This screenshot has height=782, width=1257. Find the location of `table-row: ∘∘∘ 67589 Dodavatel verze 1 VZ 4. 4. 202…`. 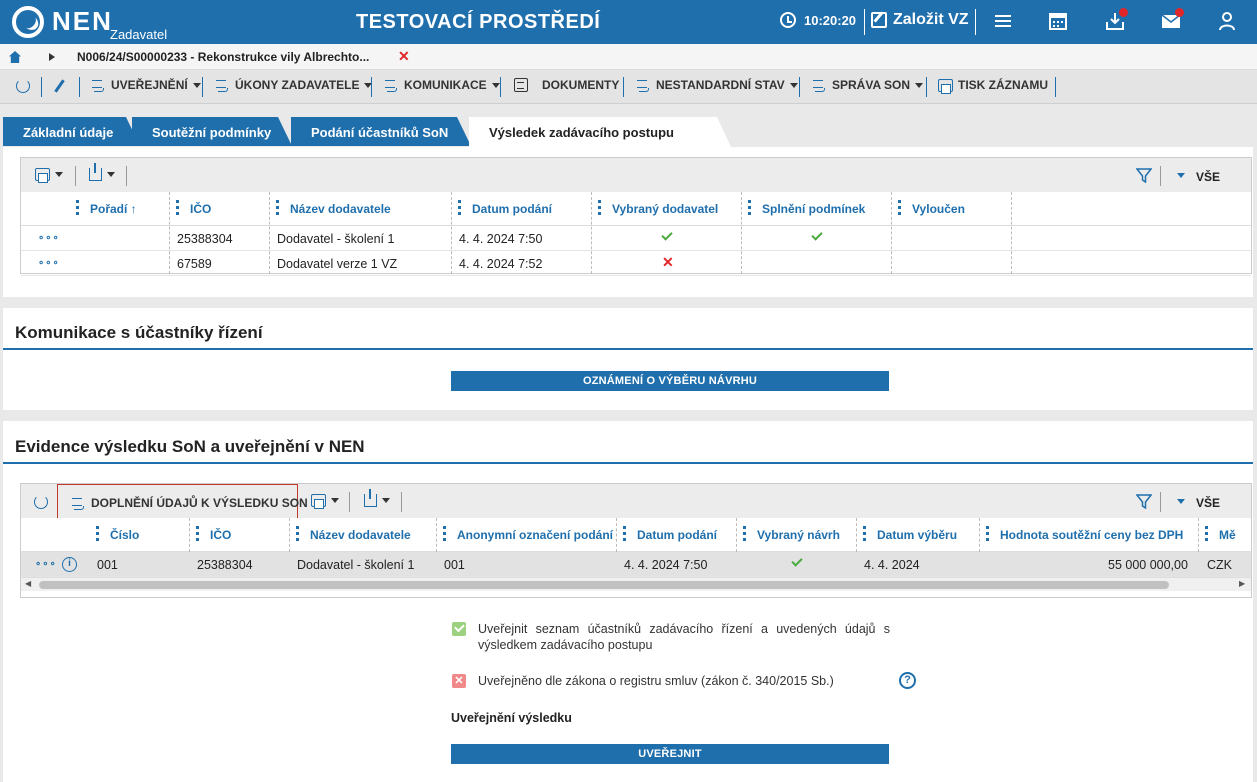

table-row: ∘∘∘ 67589 Dodavatel verze 1 VZ 4. 4. 202… is located at coordinates (636, 263).